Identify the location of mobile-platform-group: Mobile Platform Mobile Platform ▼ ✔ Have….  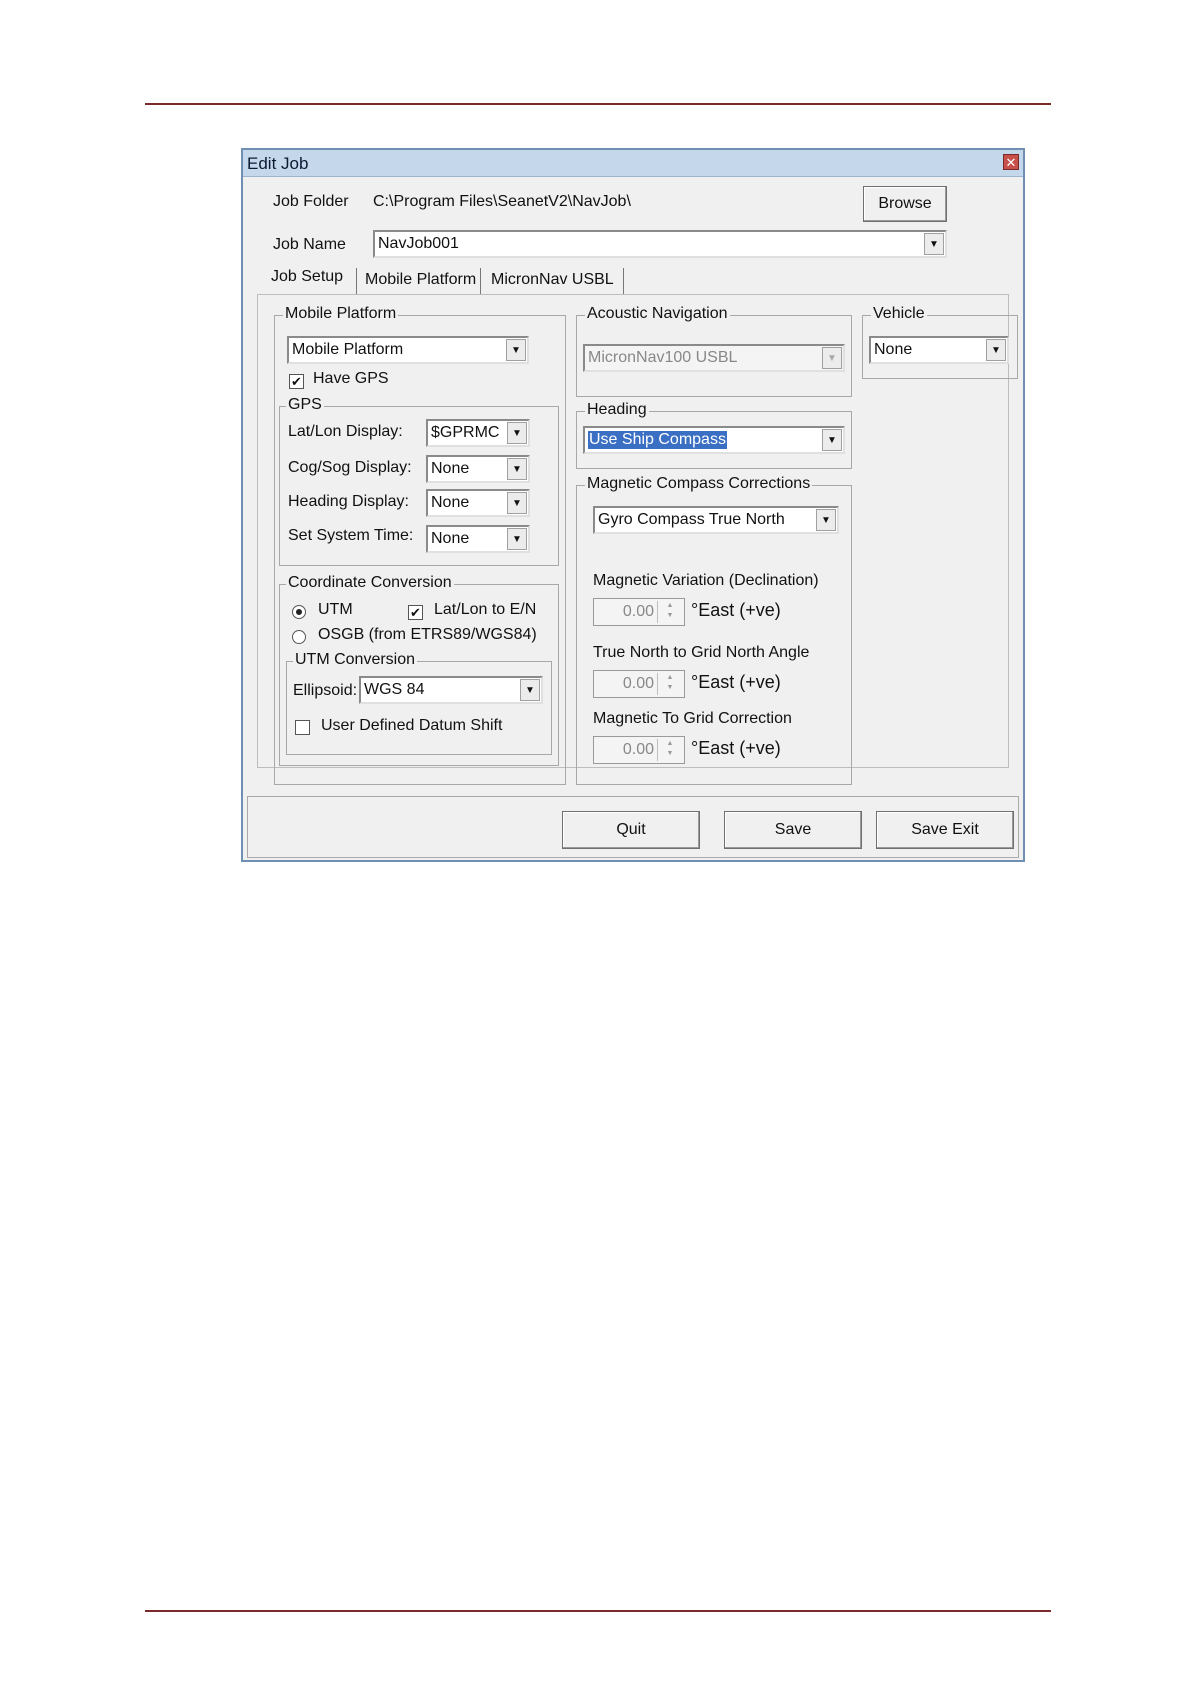
(420, 545).